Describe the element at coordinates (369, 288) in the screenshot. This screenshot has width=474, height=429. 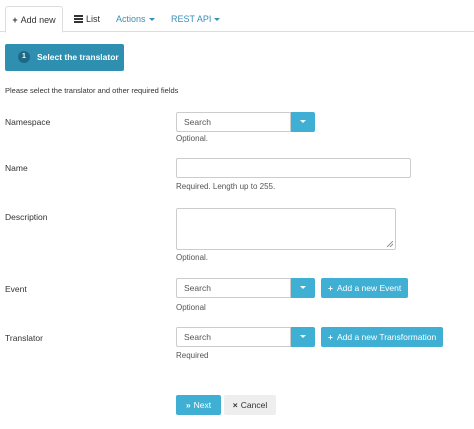
I see `add-event-label: Add a new Event` at that location.